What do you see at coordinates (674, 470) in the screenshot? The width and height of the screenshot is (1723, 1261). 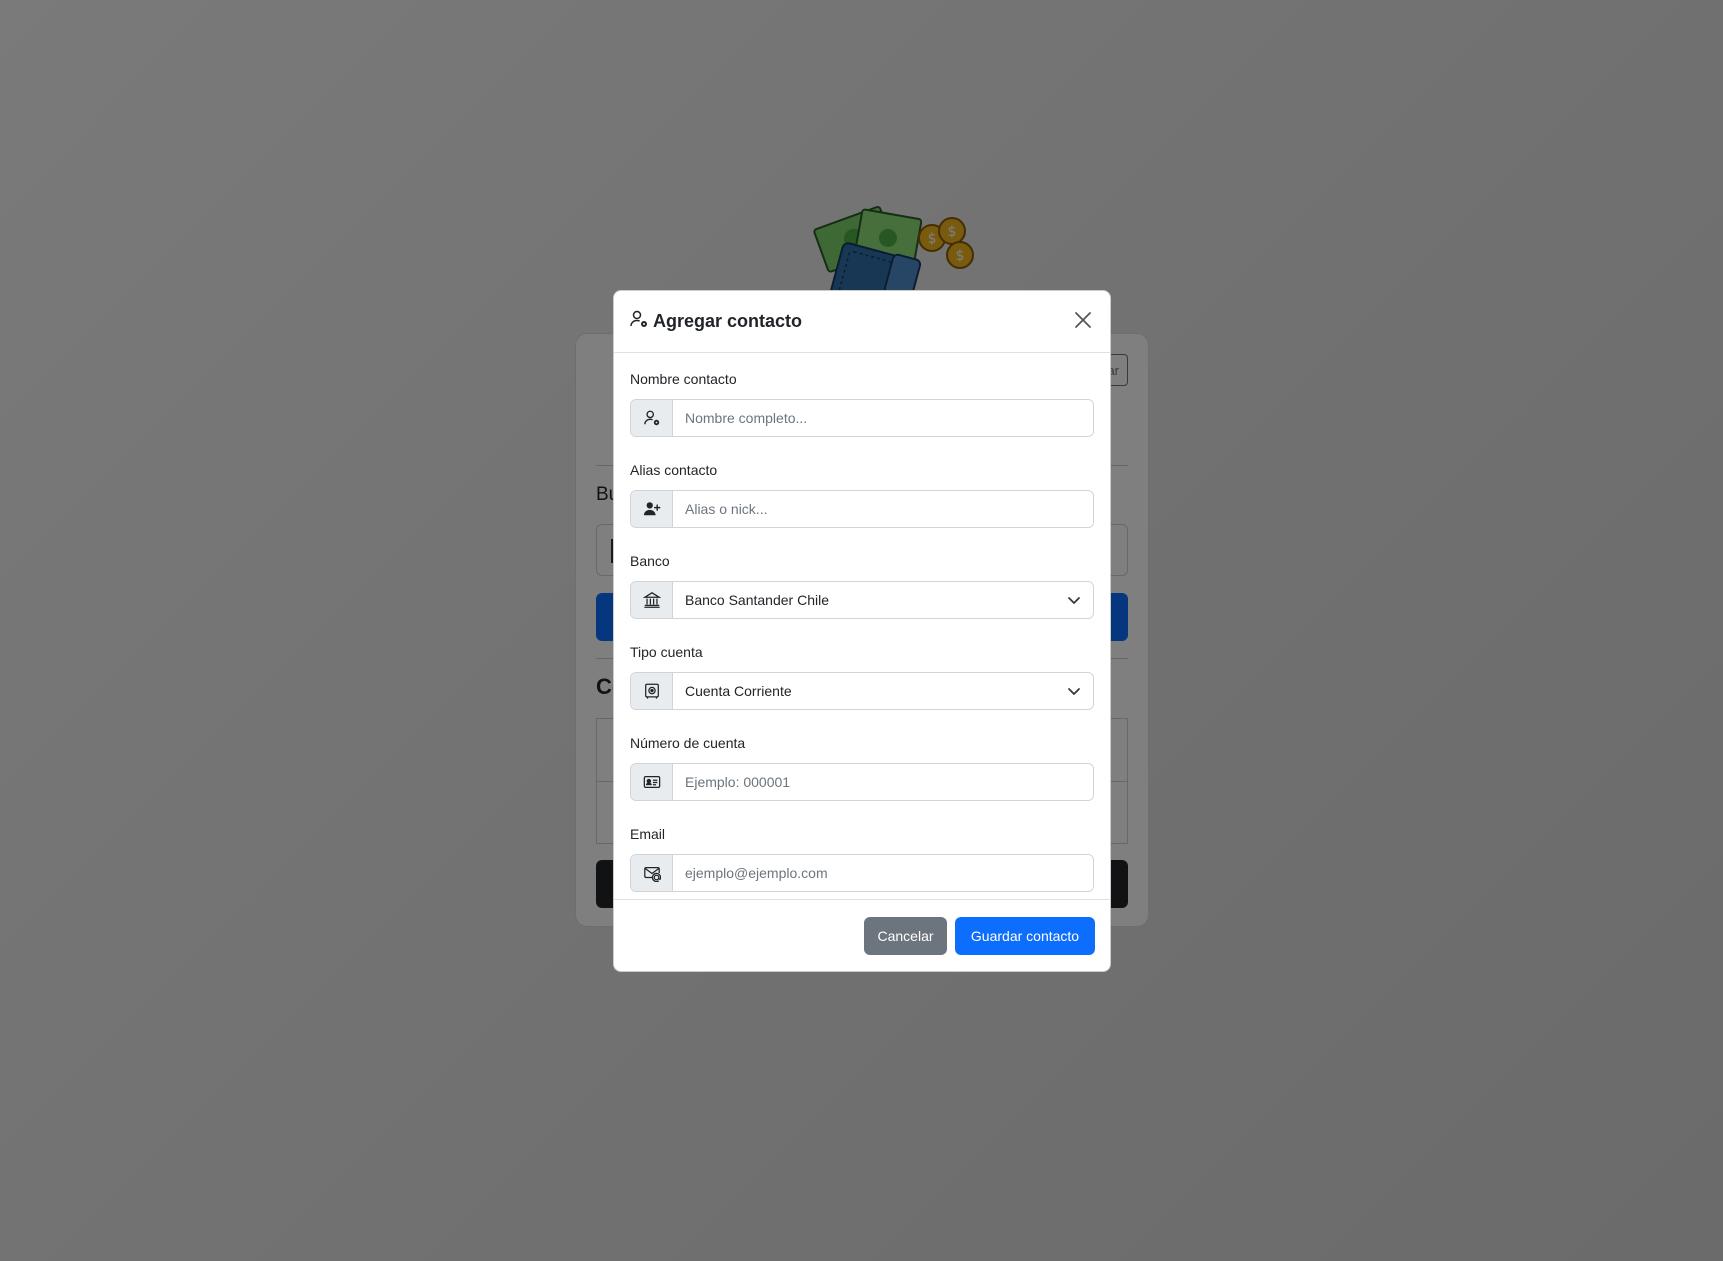 I see `alias-label: Alias contacto` at bounding box center [674, 470].